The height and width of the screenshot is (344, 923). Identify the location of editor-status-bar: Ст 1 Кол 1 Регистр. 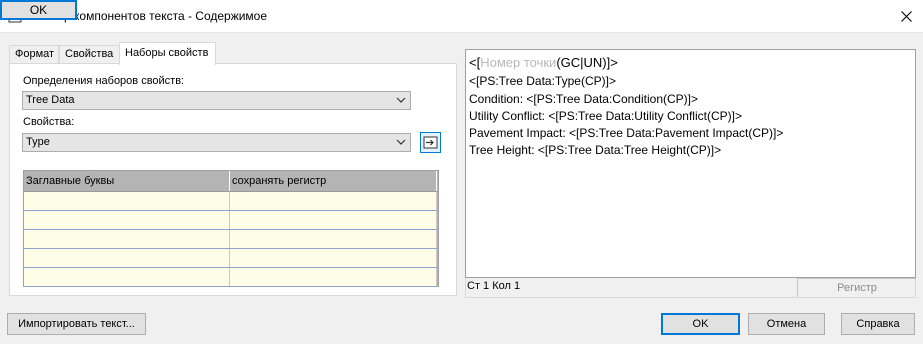
(690, 288).